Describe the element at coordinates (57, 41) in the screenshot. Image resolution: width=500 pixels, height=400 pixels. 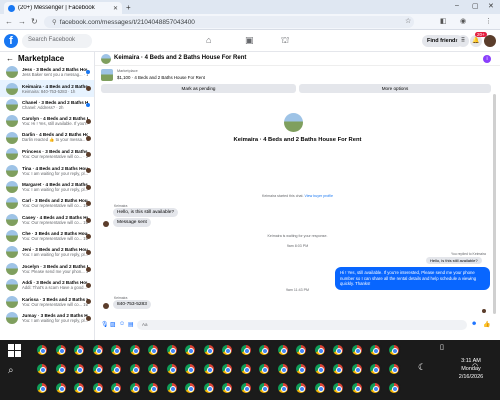
I see `facebook-search-input: Search Facebook` at that location.